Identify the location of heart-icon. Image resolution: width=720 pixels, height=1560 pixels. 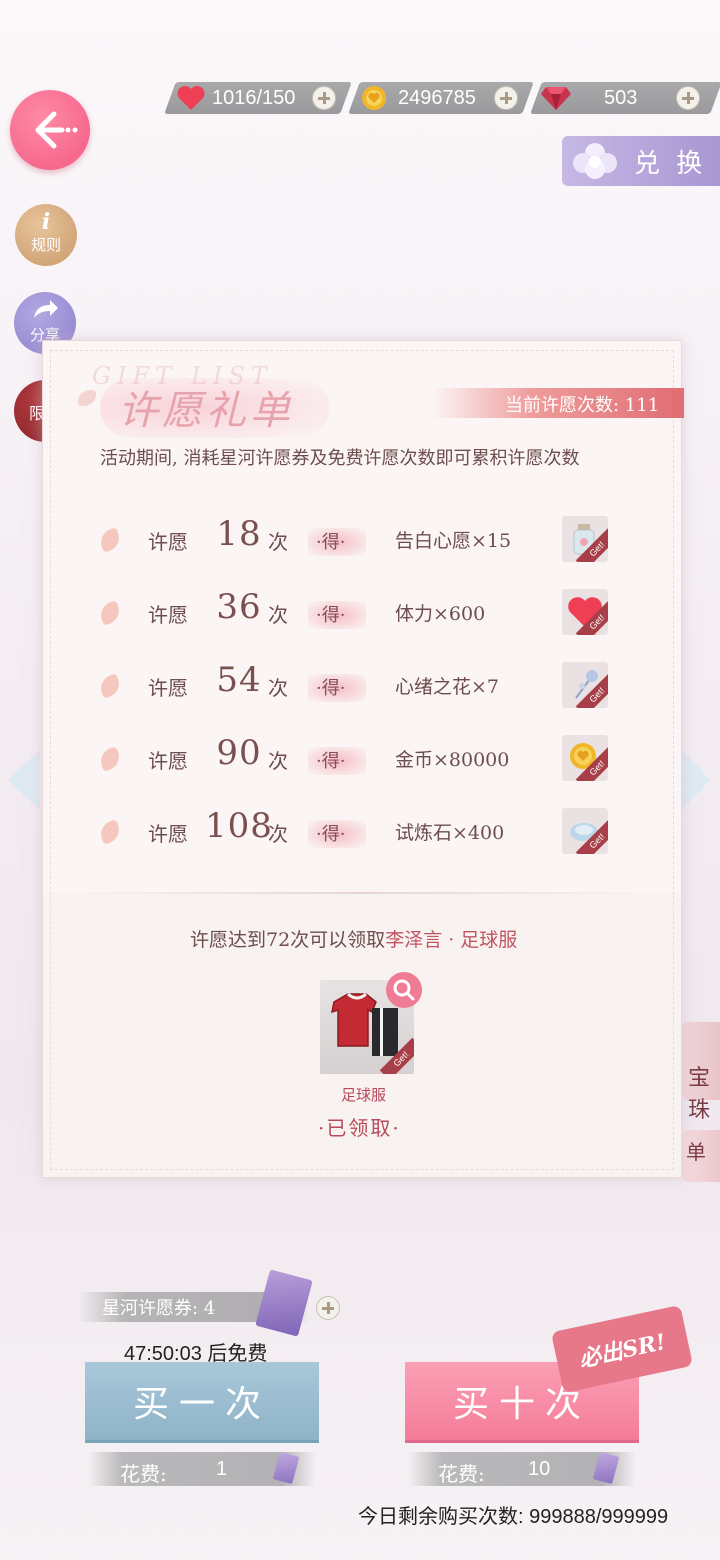
(191, 98).